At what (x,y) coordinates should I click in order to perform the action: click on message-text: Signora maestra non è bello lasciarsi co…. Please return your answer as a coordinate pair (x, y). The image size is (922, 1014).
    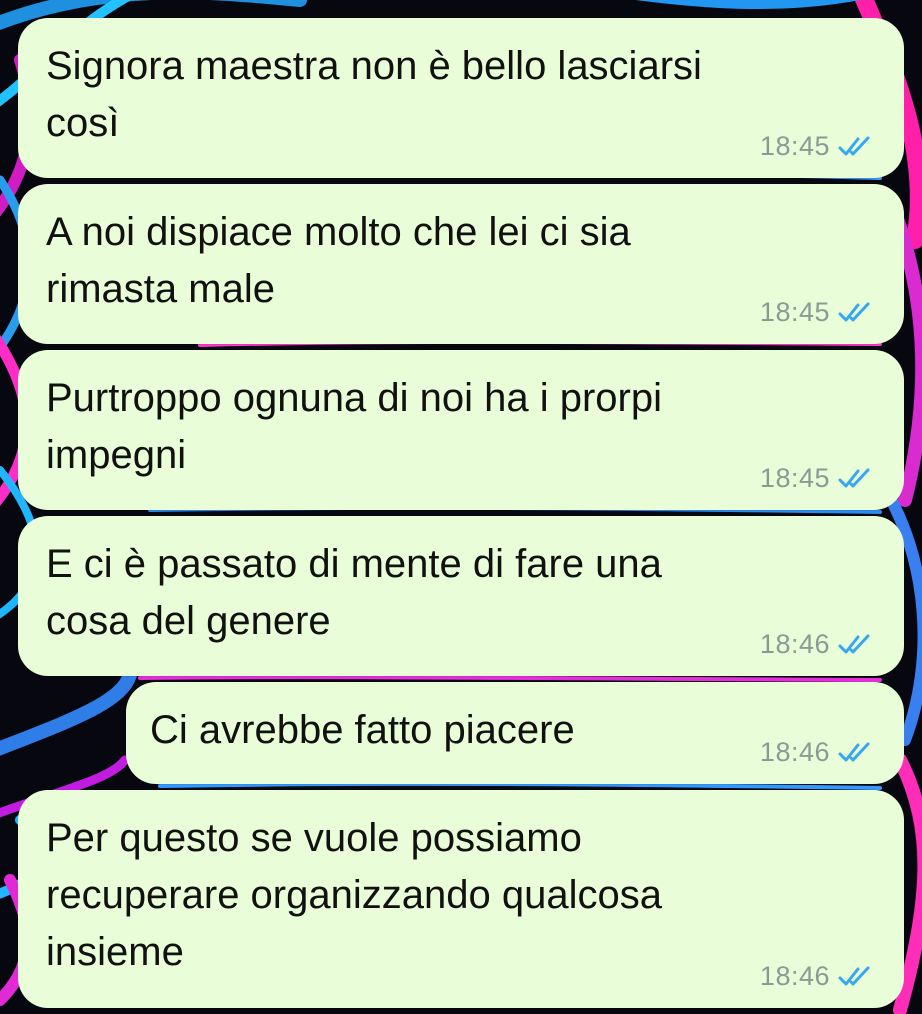
    Looking at the image, I should click on (374, 94).